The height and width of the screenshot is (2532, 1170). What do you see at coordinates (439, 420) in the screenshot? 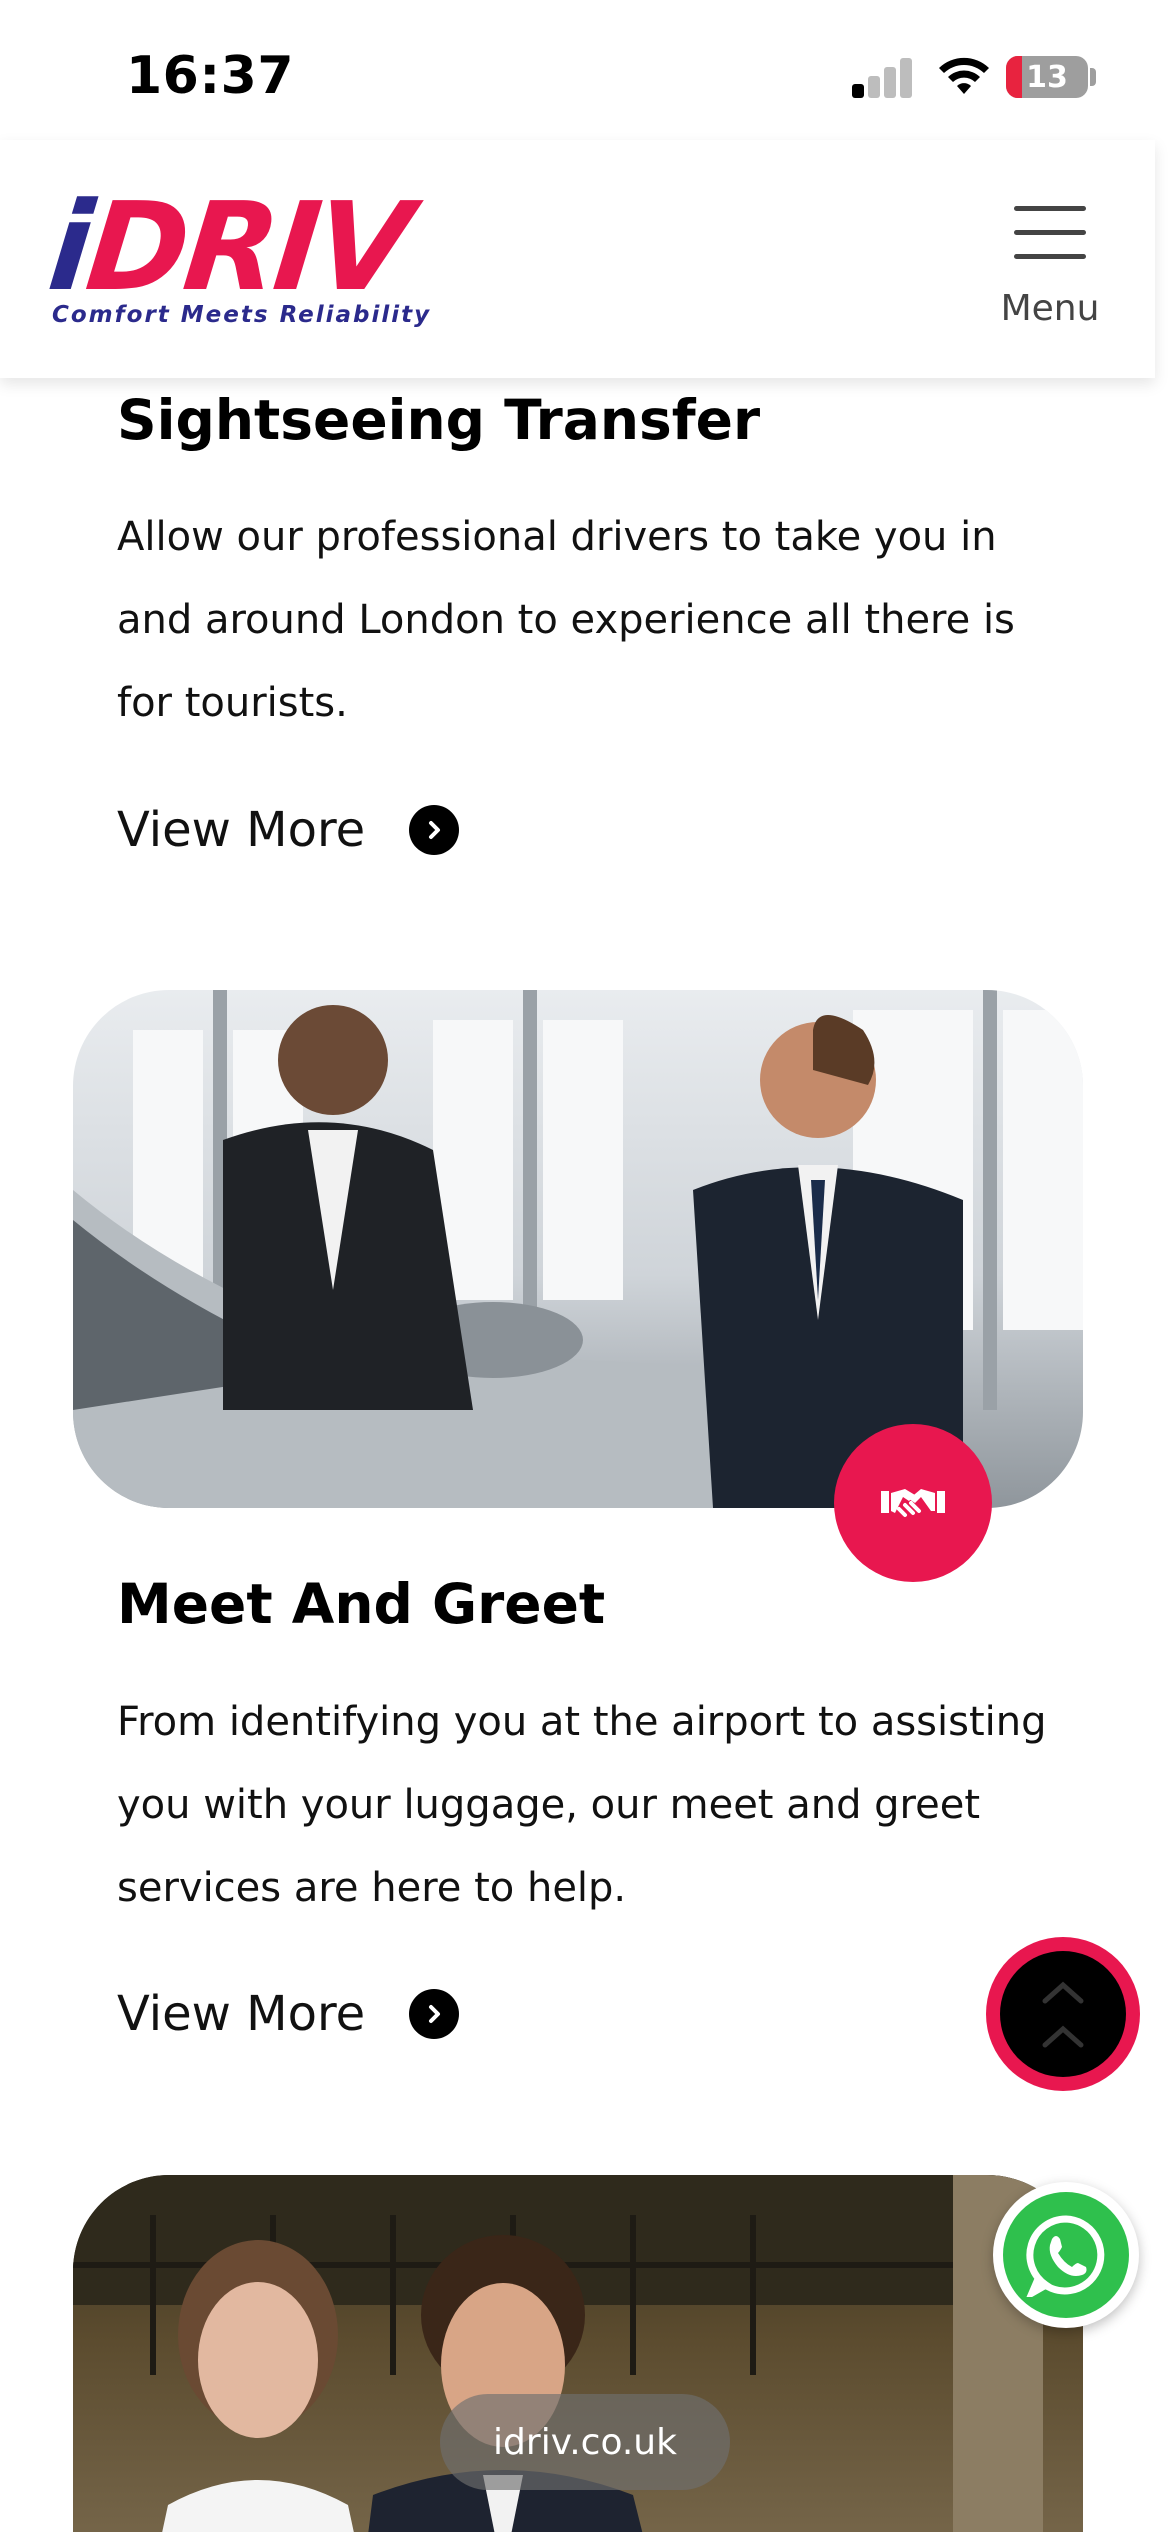
I see `service-title-sightseeing: Sightseeing Transfer` at bounding box center [439, 420].